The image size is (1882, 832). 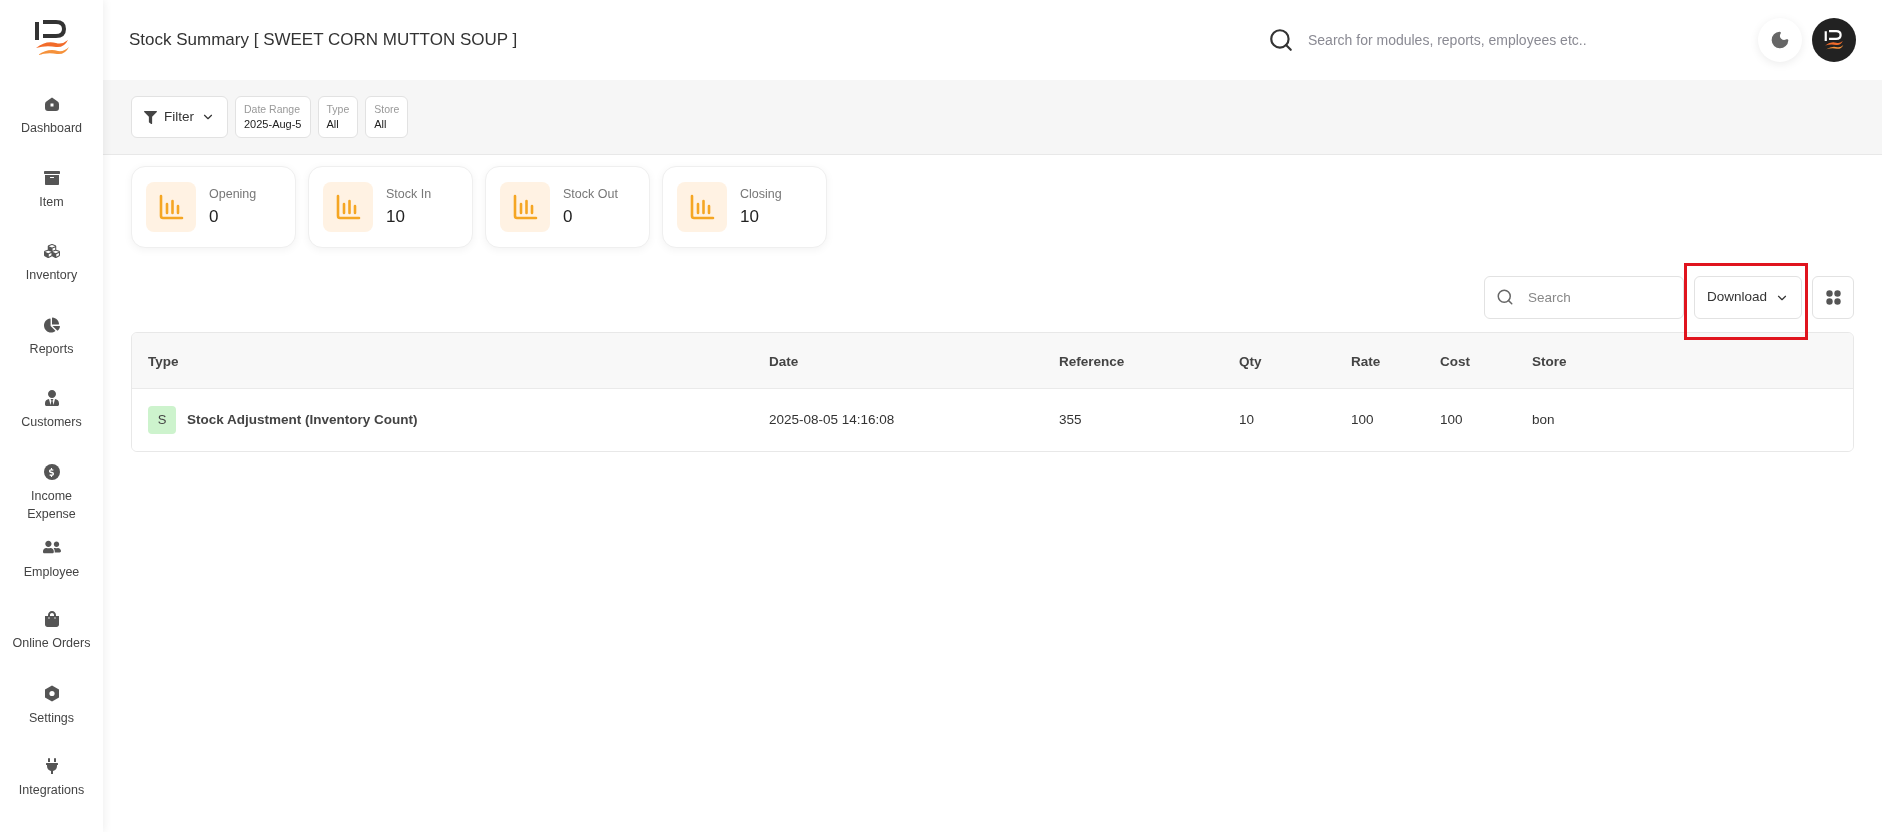 I want to click on sidebar-item: Customers, so click(x=51, y=427).